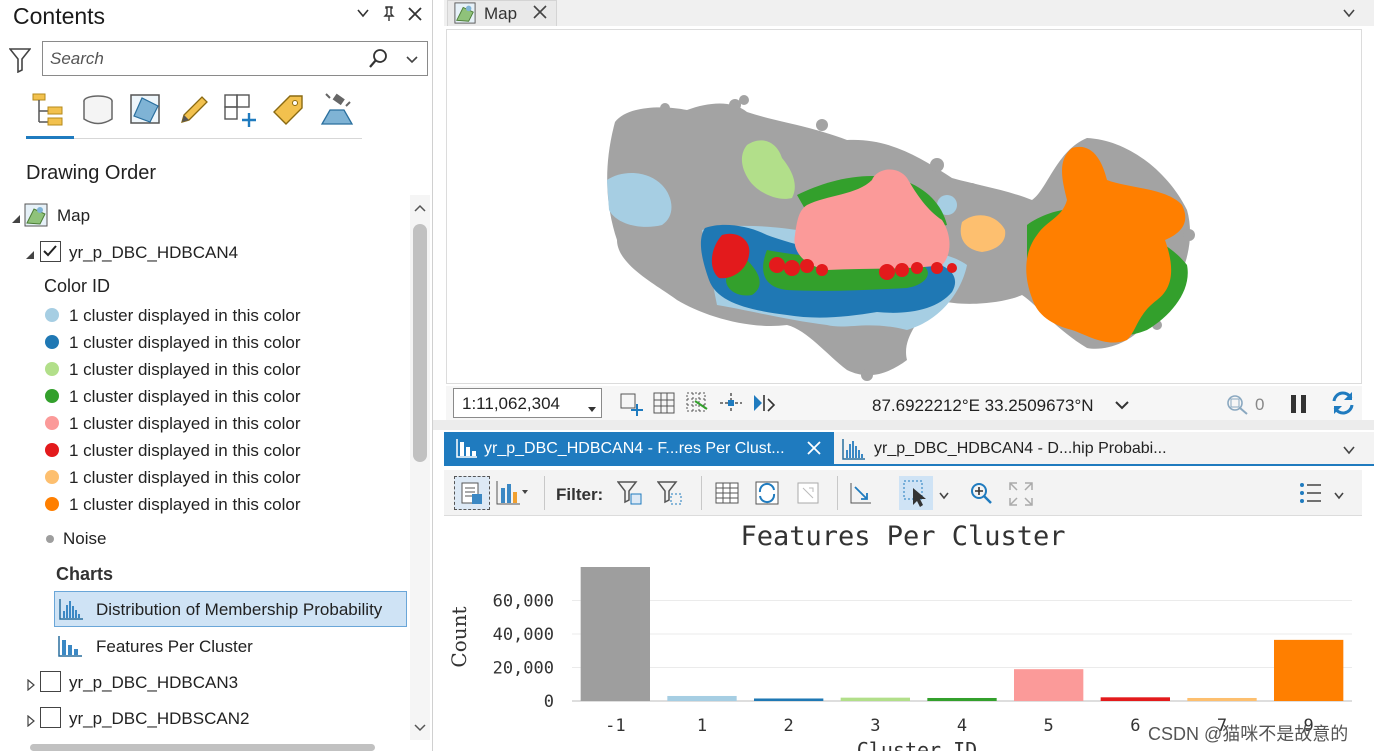  I want to click on legend-item-noise: Noise, so click(145, 540).